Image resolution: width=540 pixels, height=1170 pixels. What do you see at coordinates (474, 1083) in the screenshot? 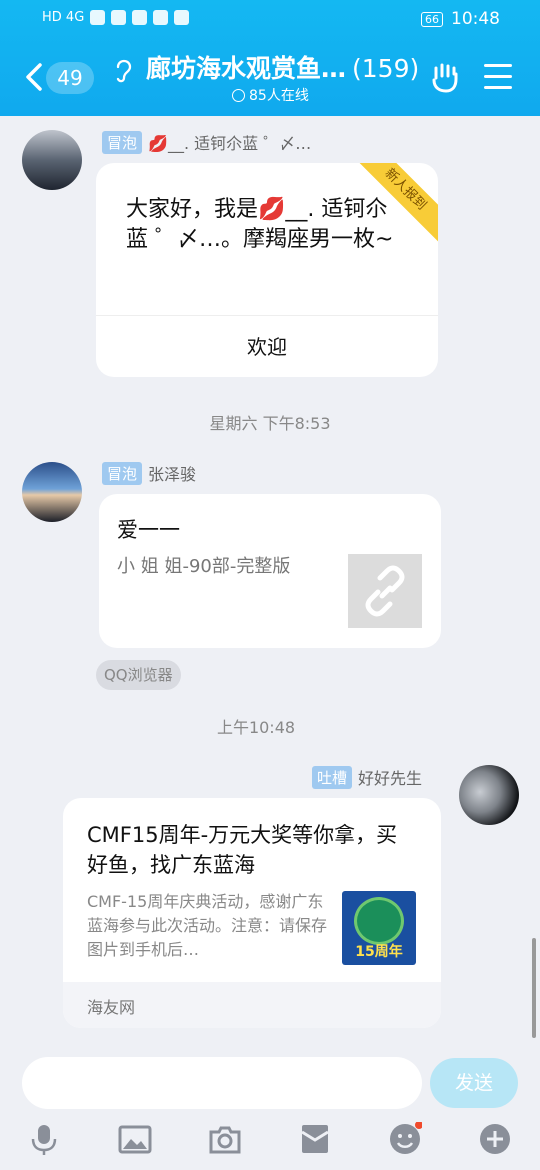
I see `send-button: 发送` at bounding box center [474, 1083].